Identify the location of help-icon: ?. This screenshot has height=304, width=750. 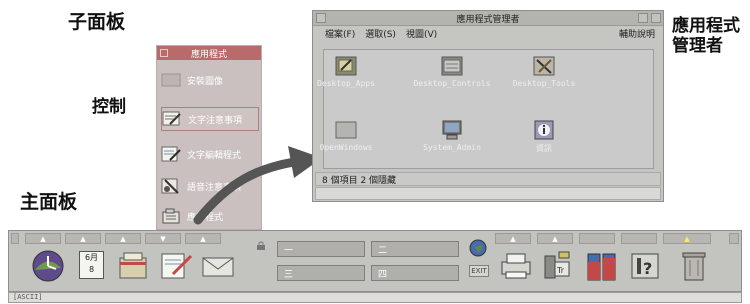
(645, 265).